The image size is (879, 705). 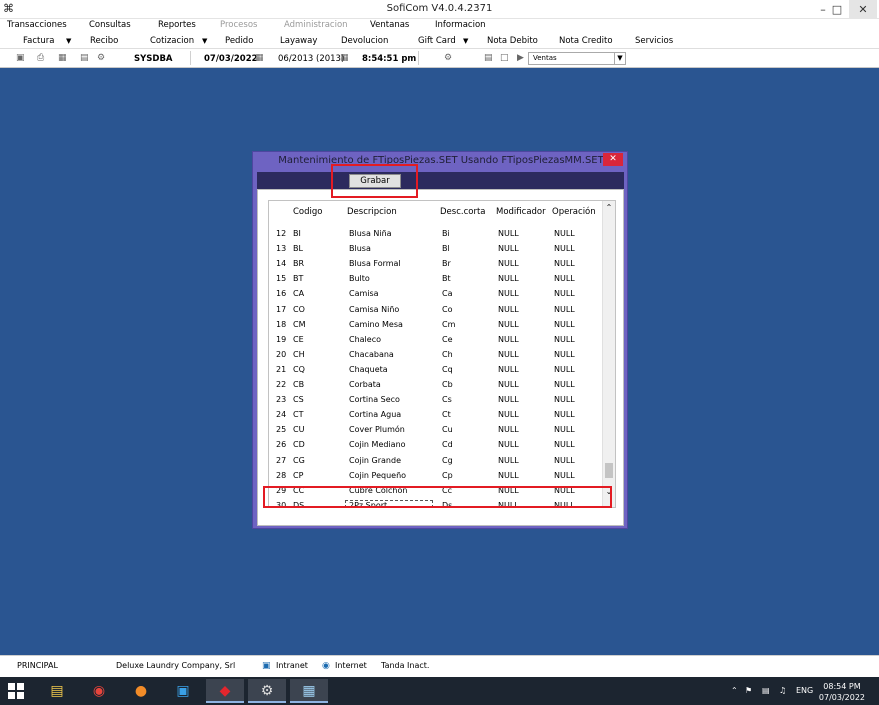 I want to click on table-row: 13 BL Blusa Bl NULL NULL, so click(x=442, y=249).